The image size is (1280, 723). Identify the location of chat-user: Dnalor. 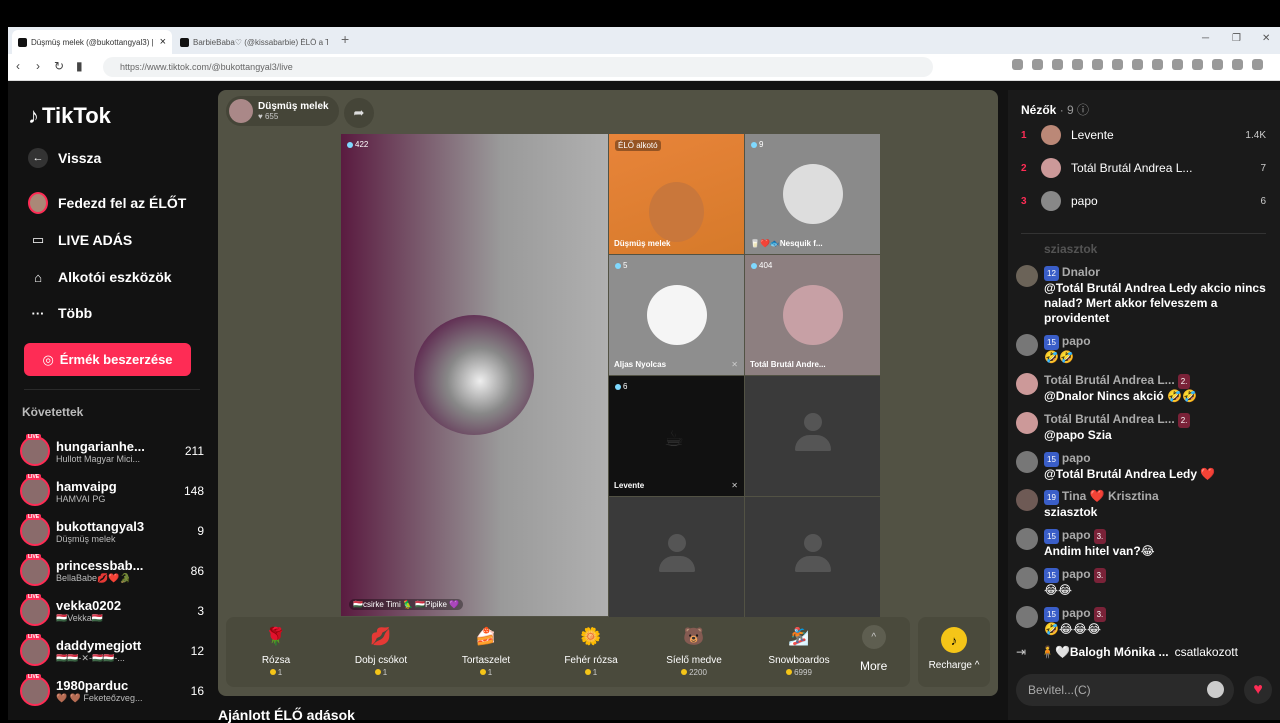
(1081, 272).